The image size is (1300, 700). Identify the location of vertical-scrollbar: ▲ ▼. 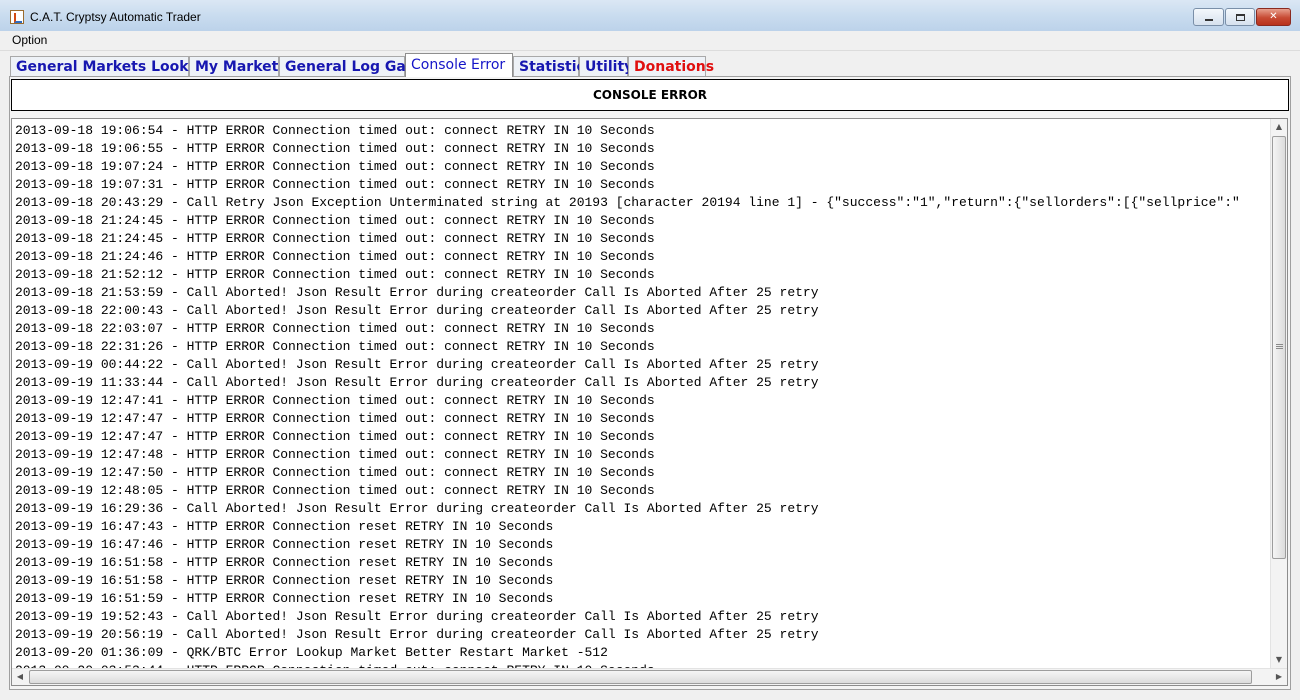
(1278, 393).